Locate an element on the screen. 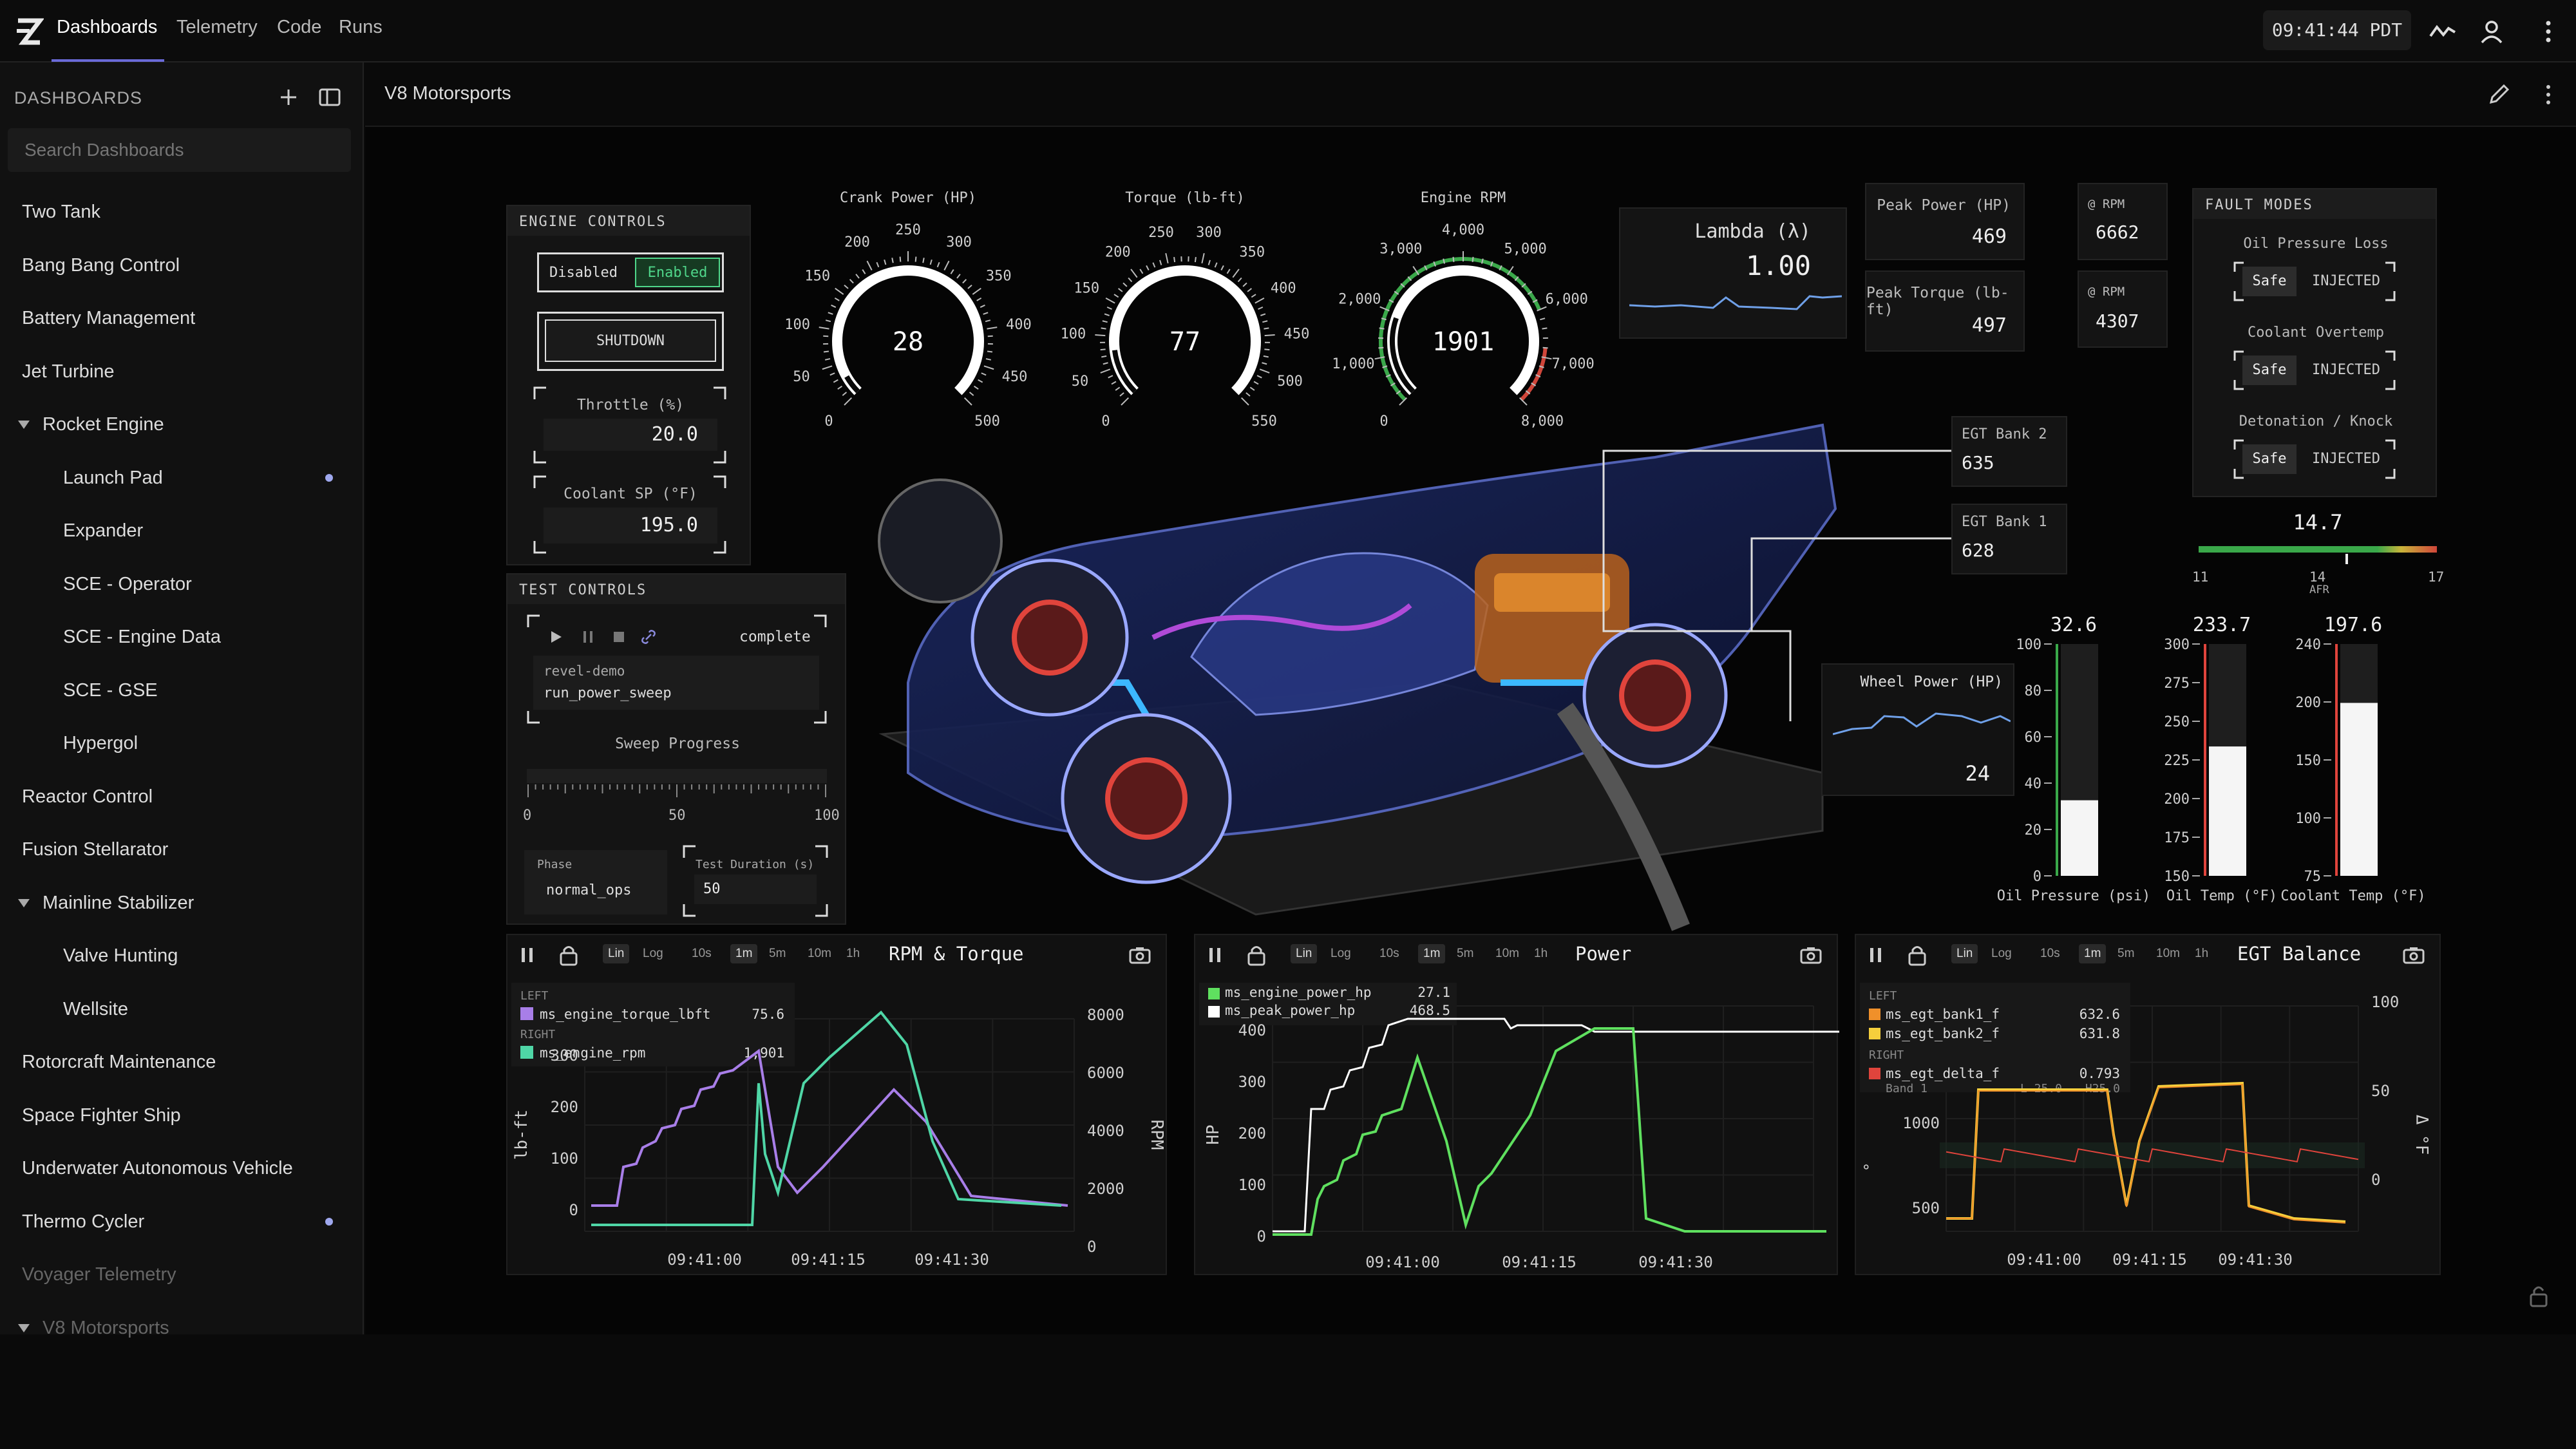  tab-code: Code is located at coordinates (299, 28).